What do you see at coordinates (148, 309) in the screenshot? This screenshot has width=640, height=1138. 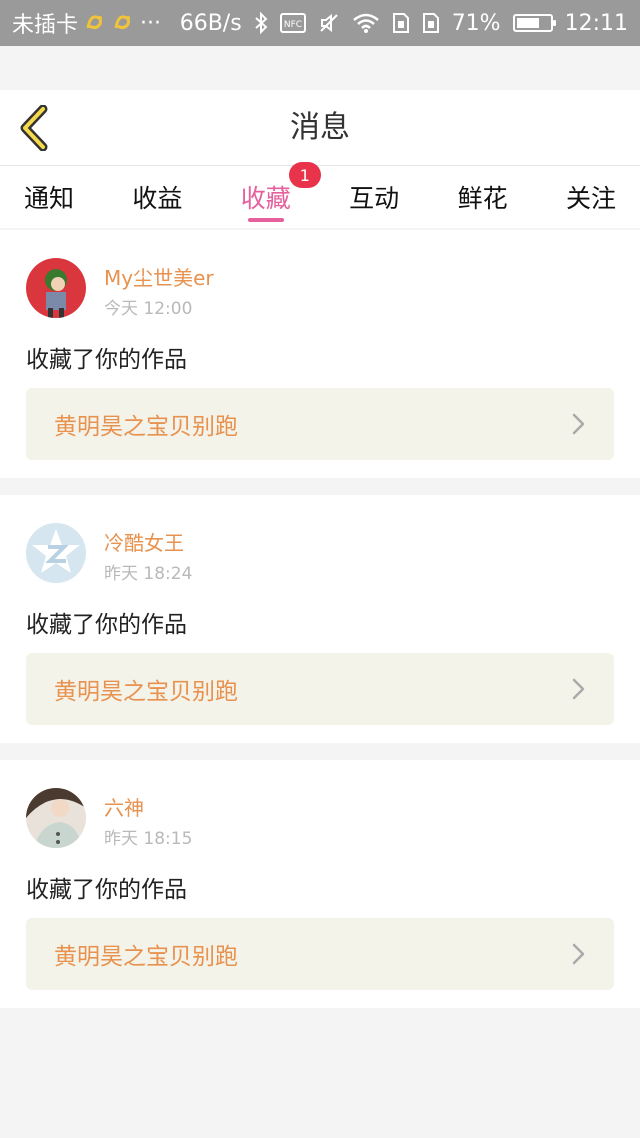 I see `timestamp: 今天 12:00` at bounding box center [148, 309].